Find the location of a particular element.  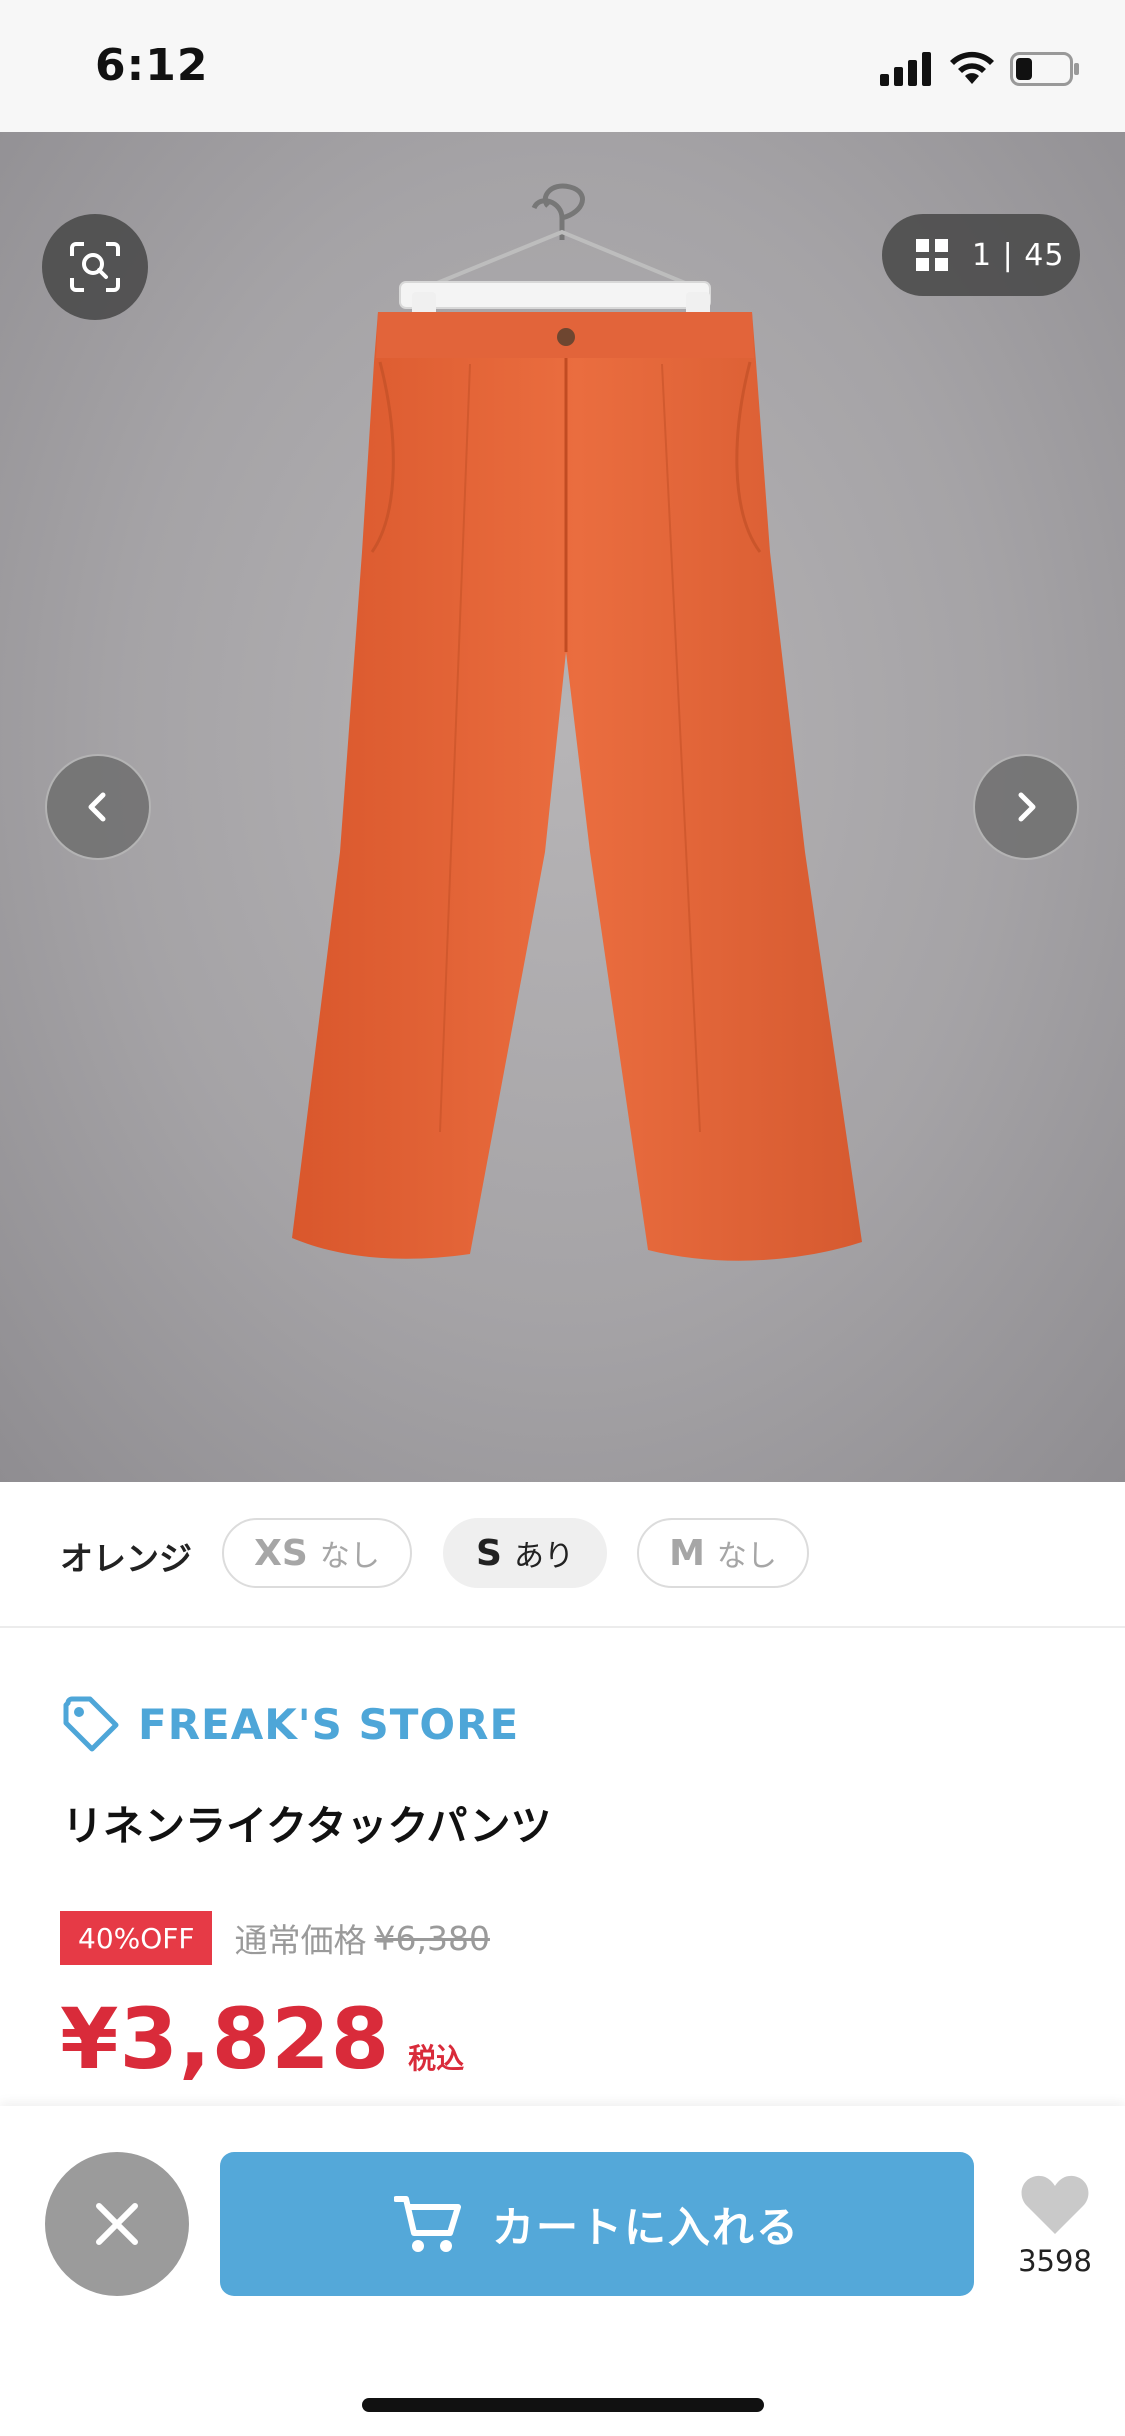

image-search-button is located at coordinates (95, 267).